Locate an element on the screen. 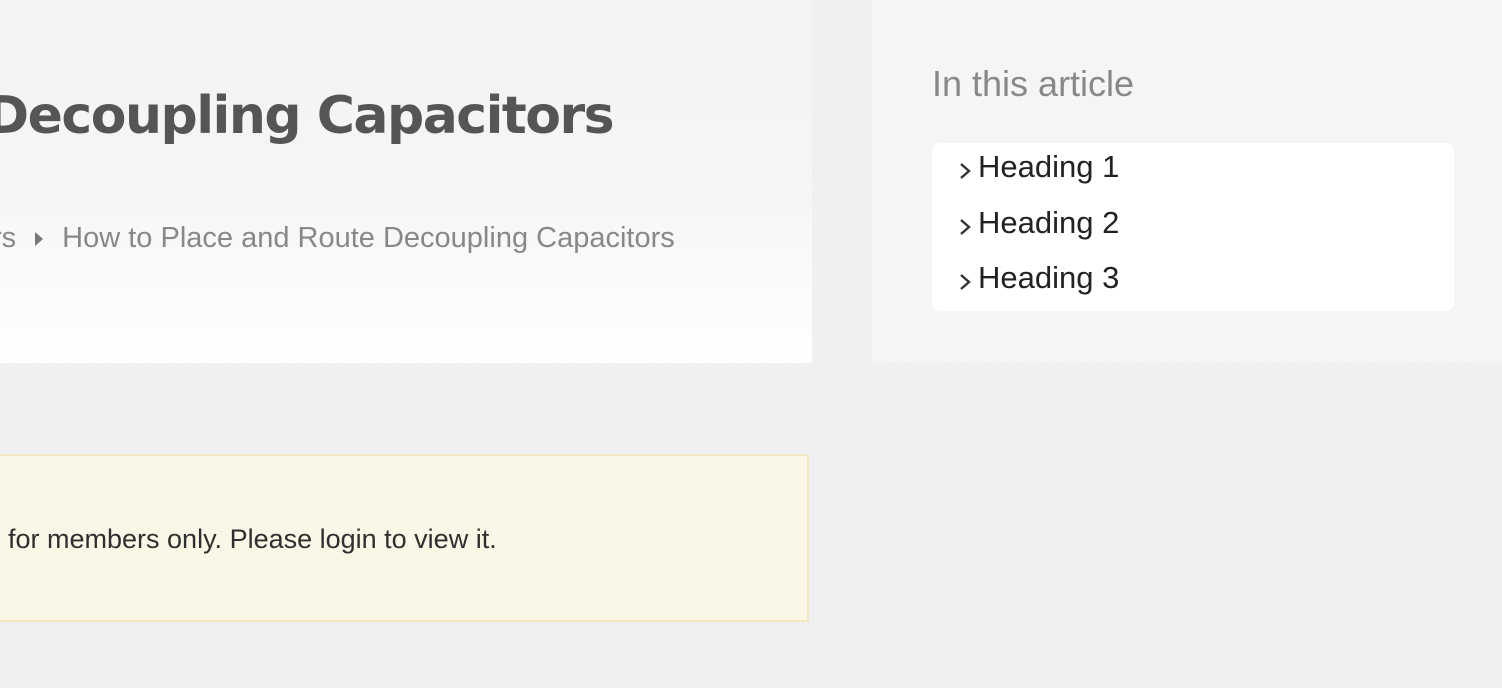 The image size is (1502, 688). toc-item-label: Heading 2 is located at coordinates (1049, 222).